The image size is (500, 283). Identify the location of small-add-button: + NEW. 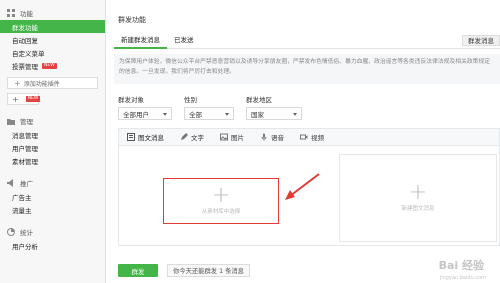
(24, 99).